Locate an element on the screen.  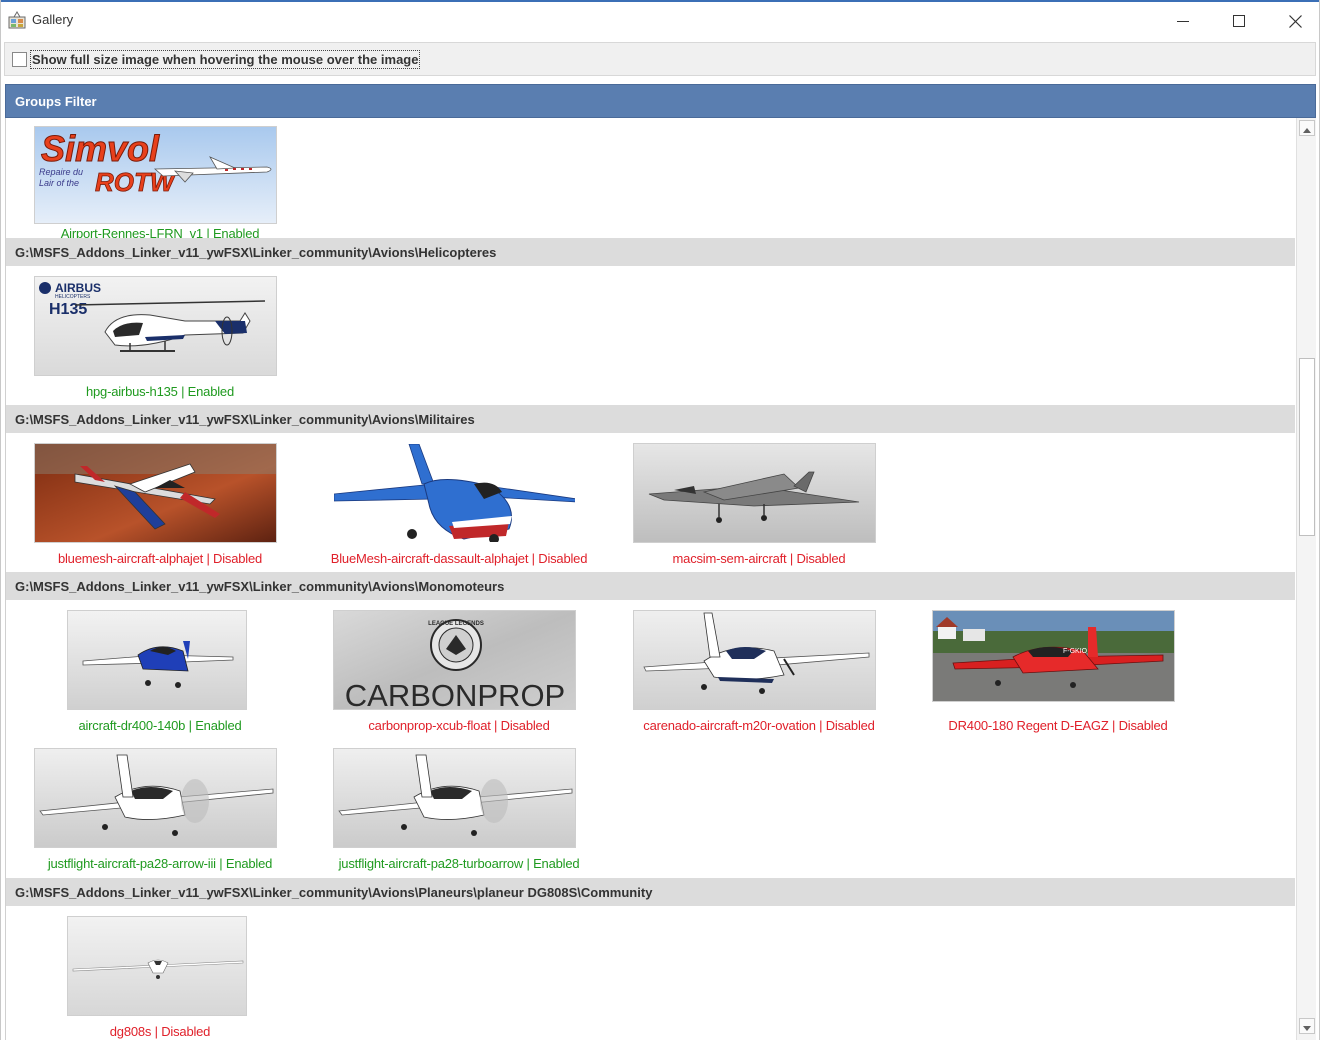
thumbnail-m20r-ovation is located at coordinates (754, 660).